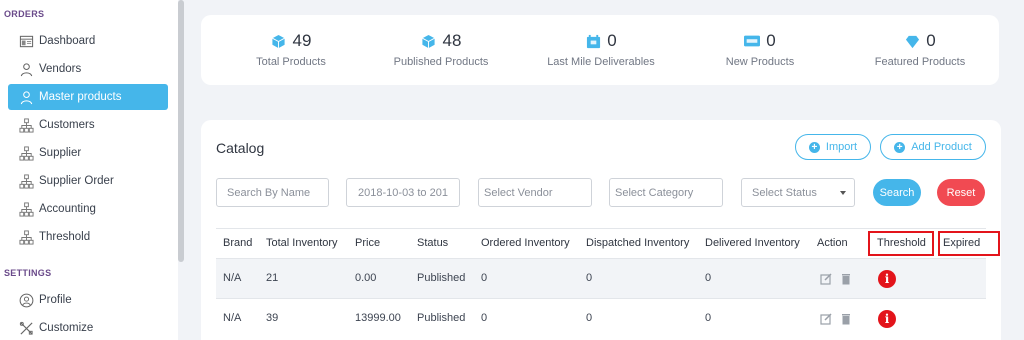 Image resolution: width=1024 pixels, height=340 pixels. Describe the element at coordinates (378, 318) in the screenshot. I see `cell-price: 13999.00` at that location.